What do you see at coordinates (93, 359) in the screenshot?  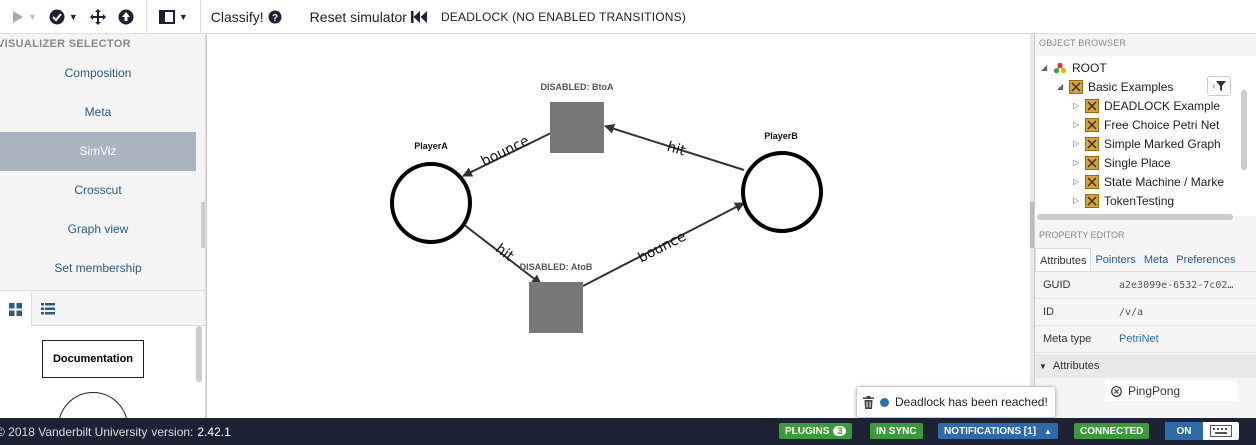 I see `documentation-part: Documentation` at bounding box center [93, 359].